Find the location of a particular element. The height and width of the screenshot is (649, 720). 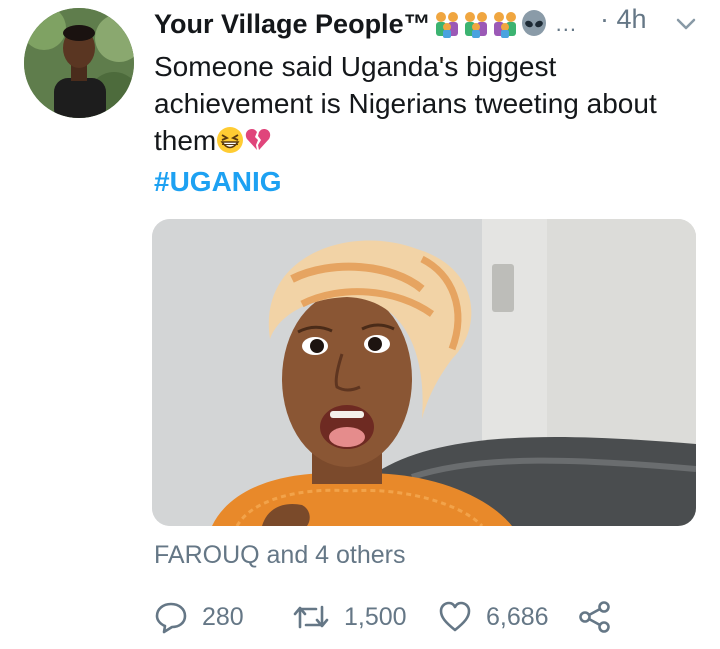

share-icon is located at coordinates (595, 617).